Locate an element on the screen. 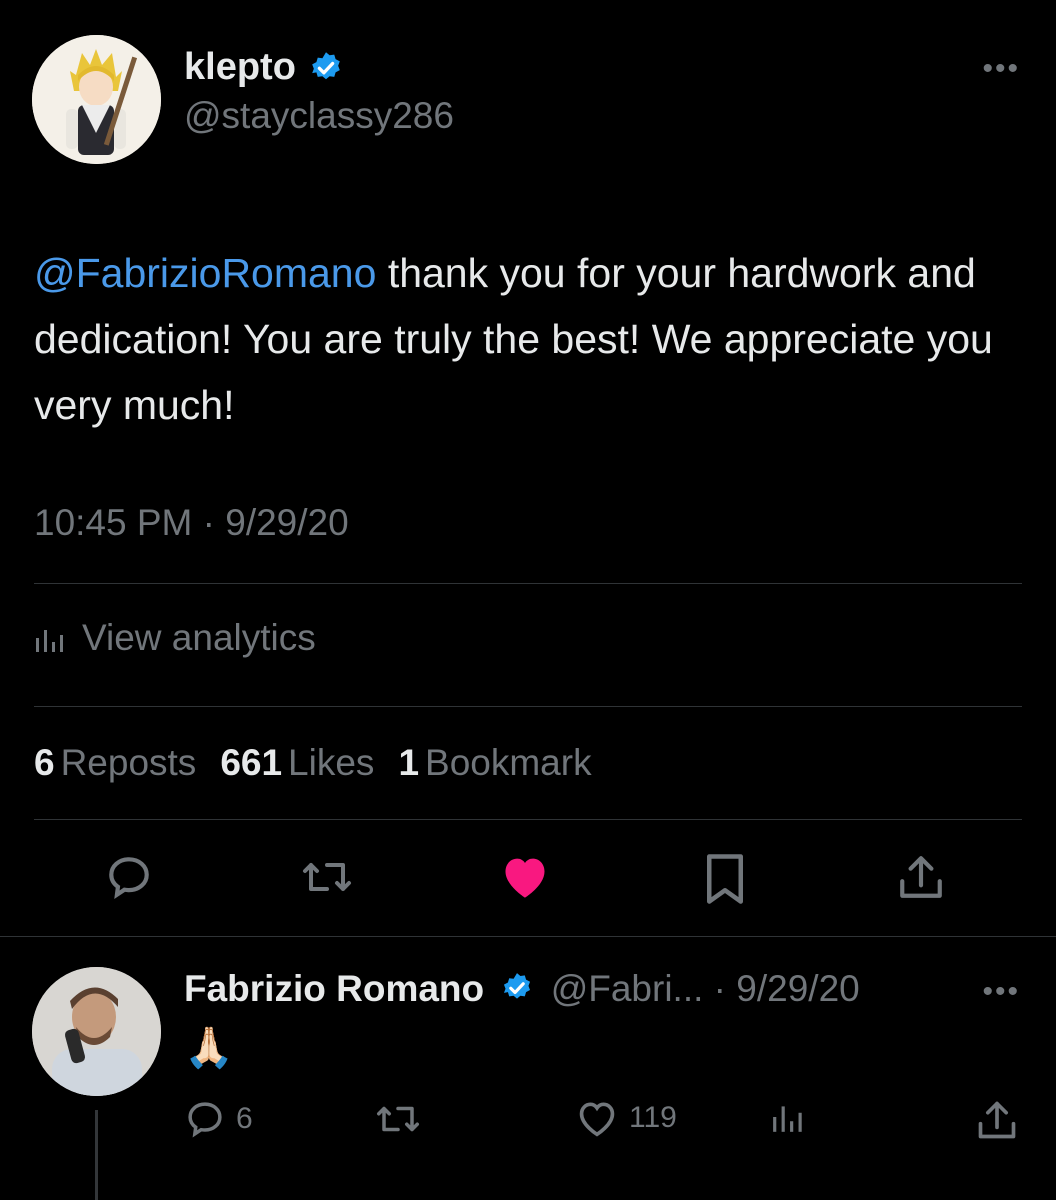 The image size is (1056, 1200). reply-like-count: 119 is located at coordinates (653, 1117).